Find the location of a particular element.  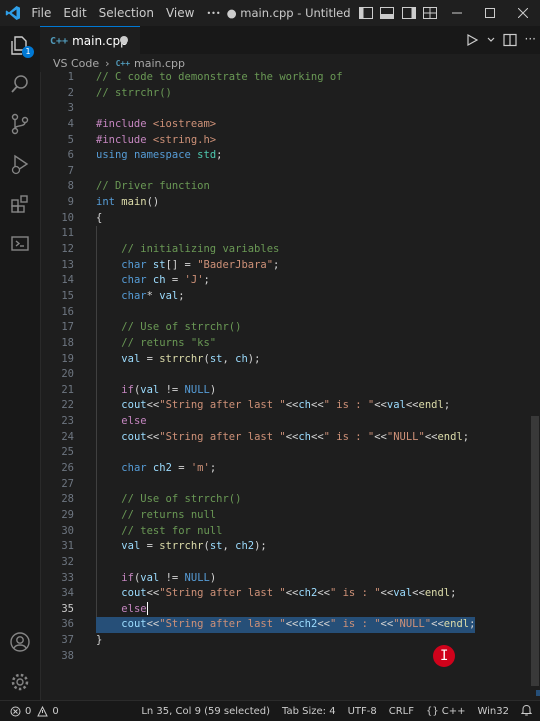

code-line: 28 // Use of strrchr() is located at coordinates (285, 500).